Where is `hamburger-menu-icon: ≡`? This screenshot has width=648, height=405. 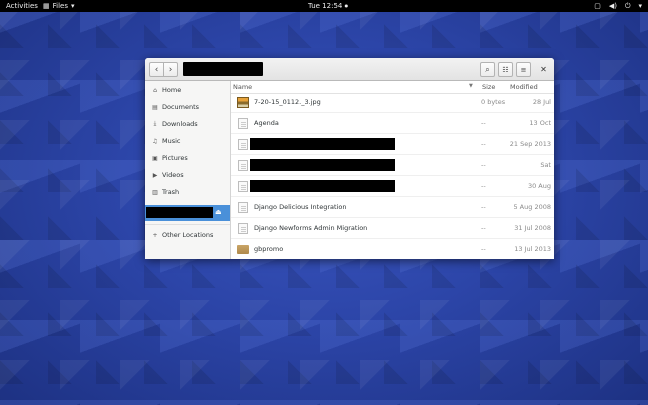
hamburger-menu-icon: ≡ is located at coordinates (523, 69).